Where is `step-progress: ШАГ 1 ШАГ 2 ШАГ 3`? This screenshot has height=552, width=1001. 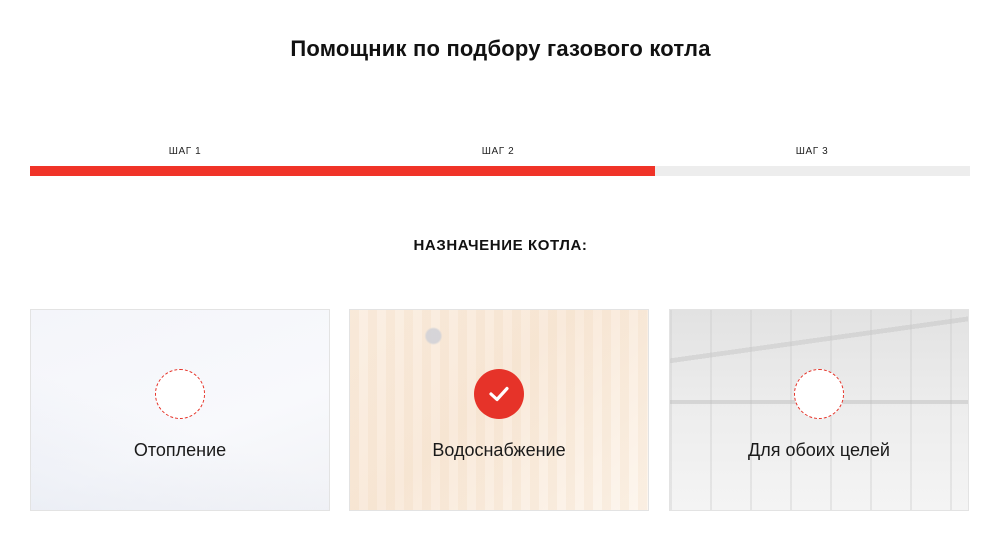
step-progress: ШАГ 1 ШАГ 2 ШАГ 3 is located at coordinates (500, 161).